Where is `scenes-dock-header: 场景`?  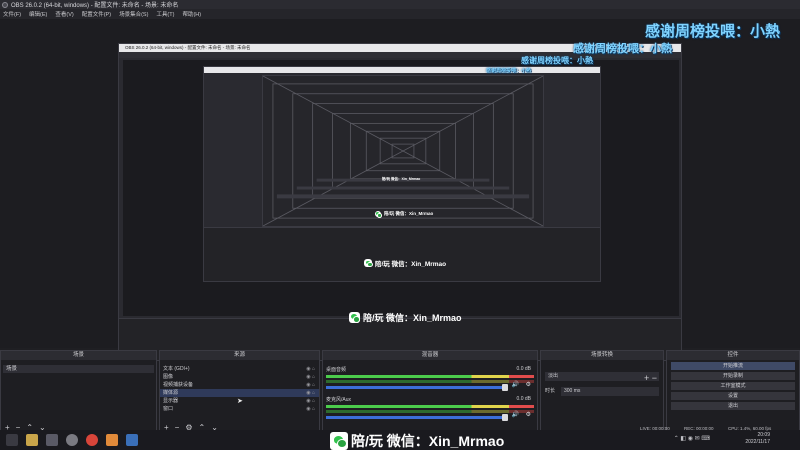
scenes-dock-header: 场景 is located at coordinates (78, 355).